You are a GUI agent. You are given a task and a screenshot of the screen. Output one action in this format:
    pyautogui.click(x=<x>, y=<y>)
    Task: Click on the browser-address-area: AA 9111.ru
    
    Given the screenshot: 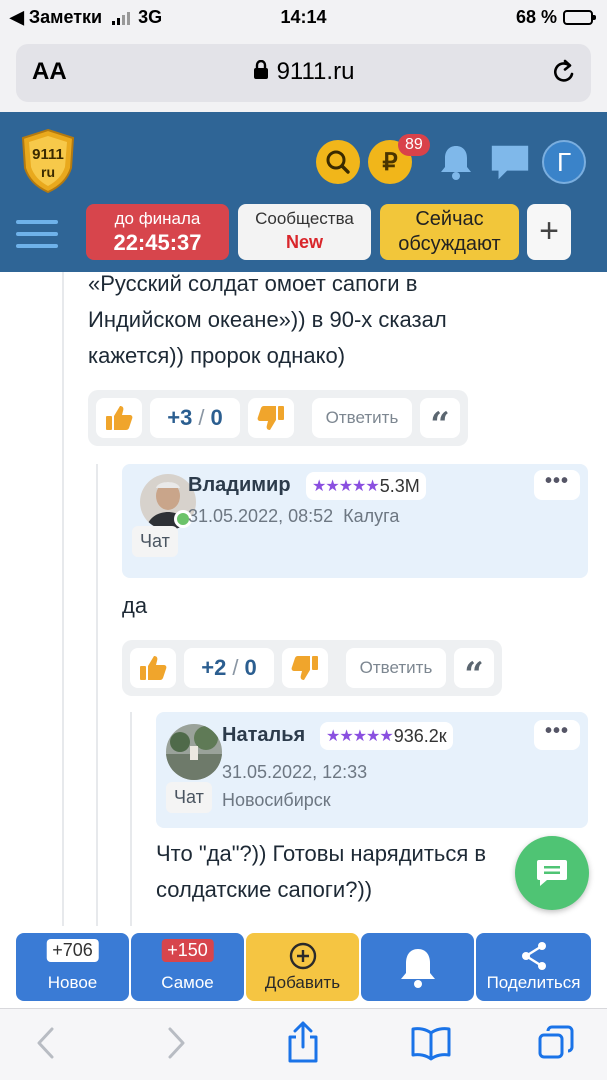 What is the action you would take?
    pyautogui.click(x=303, y=74)
    